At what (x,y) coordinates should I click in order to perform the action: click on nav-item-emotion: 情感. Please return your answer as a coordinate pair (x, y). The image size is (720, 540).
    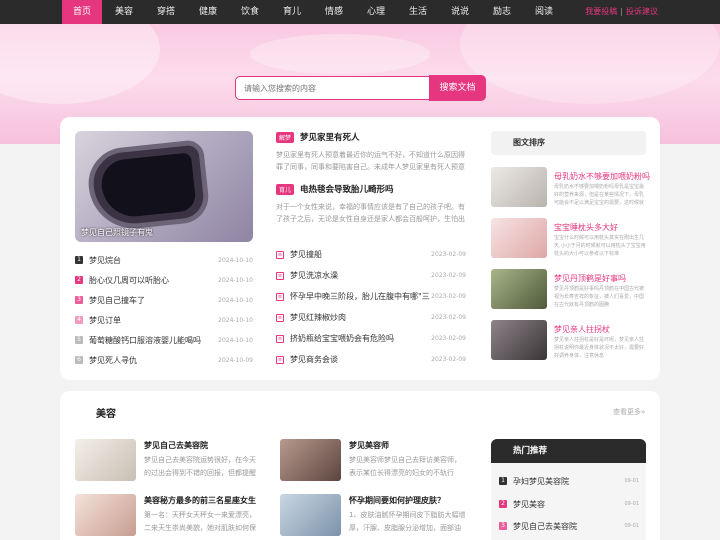
    Looking at the image, I should click on (334, 12).